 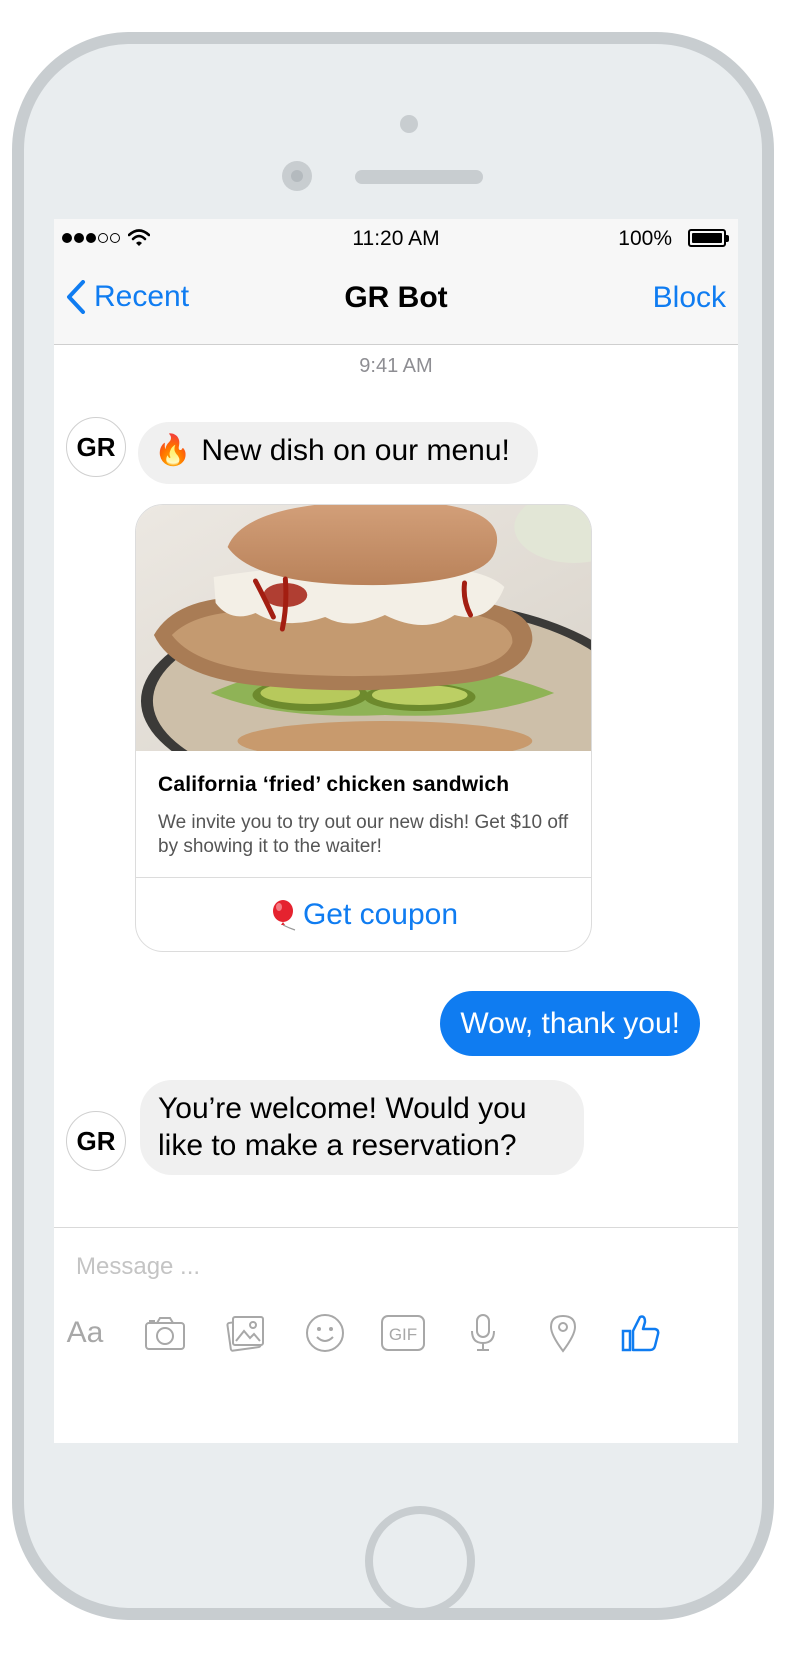 What do you see at coordinates (645, 238) in the screenshot?
I see `battery-percentage: 100%` at bounding box center [645, 238].